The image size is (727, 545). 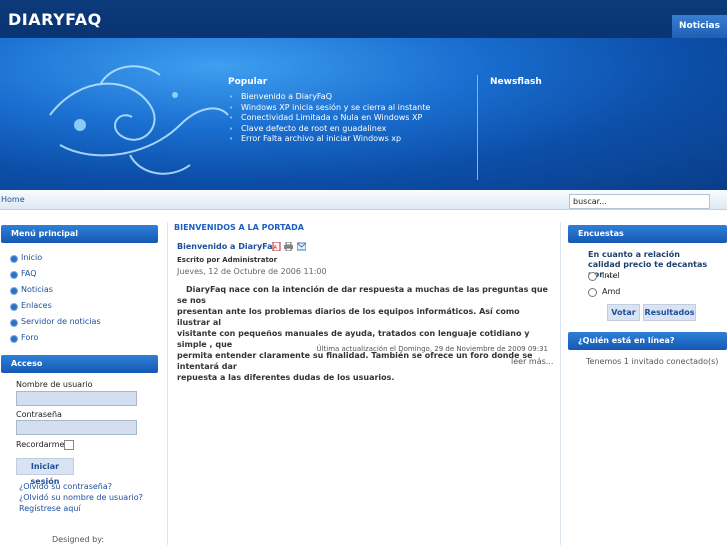 What do you see at coordinates (301, 246) in the screenshot?
I see `email-icon` at bounding box center [301, 246].